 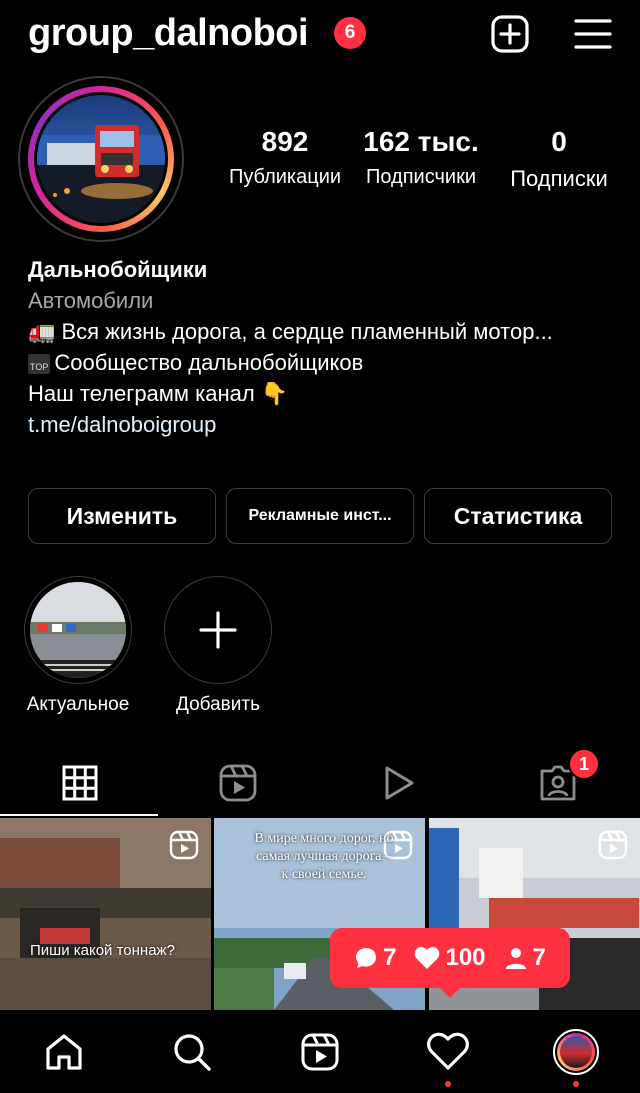 I want to click on activity-heart-icon, so click(x=448, y=1051).